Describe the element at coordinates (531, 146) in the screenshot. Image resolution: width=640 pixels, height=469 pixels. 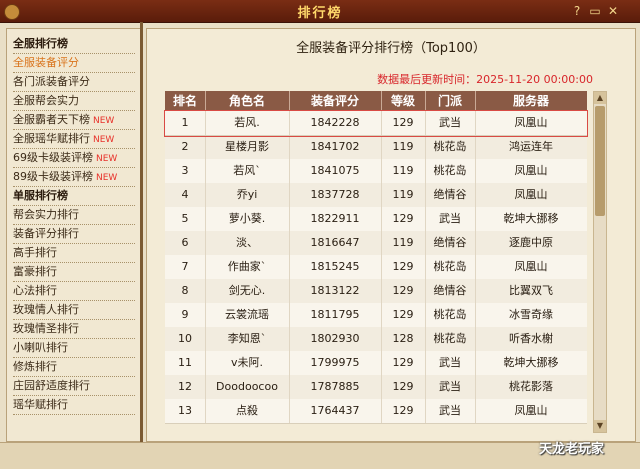
I see `cell-server: 鸿运连年` at that location.